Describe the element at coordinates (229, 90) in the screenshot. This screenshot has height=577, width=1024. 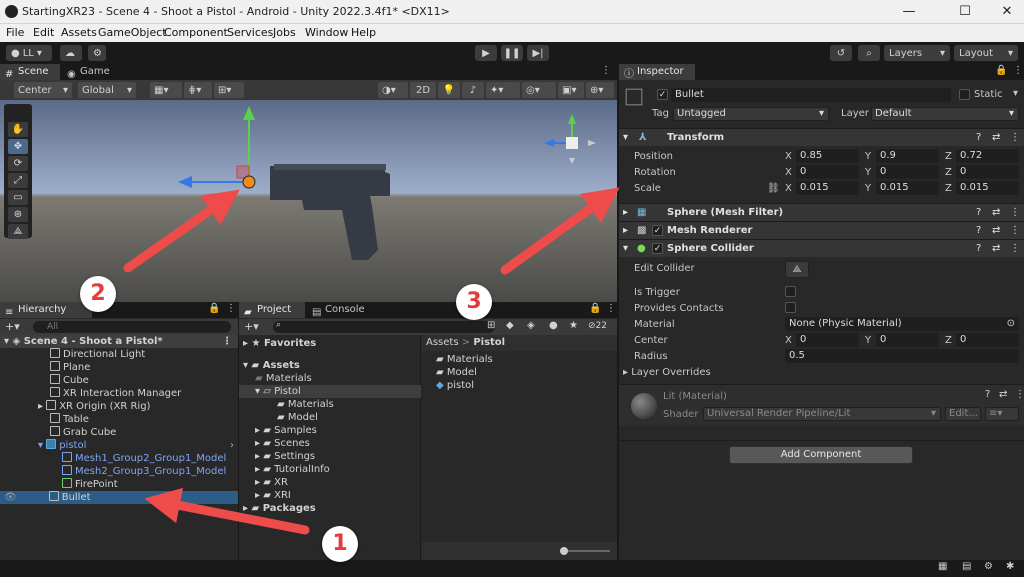
I see `vertex-snap-button: ⊞▾` at that location.